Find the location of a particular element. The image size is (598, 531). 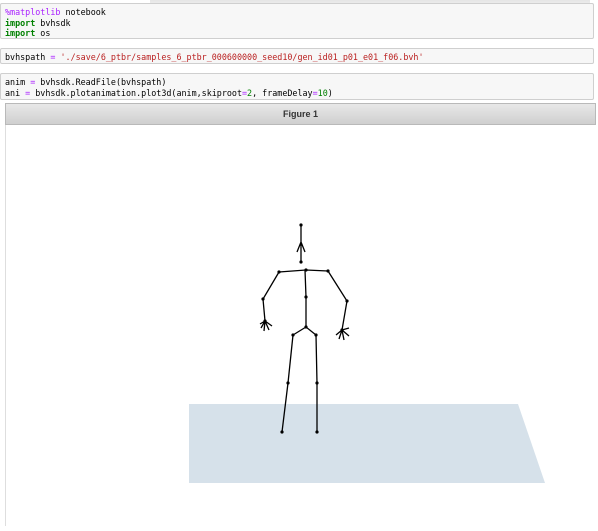

figure-title-bar: Figure 1 is located at coordinates (300, 114).